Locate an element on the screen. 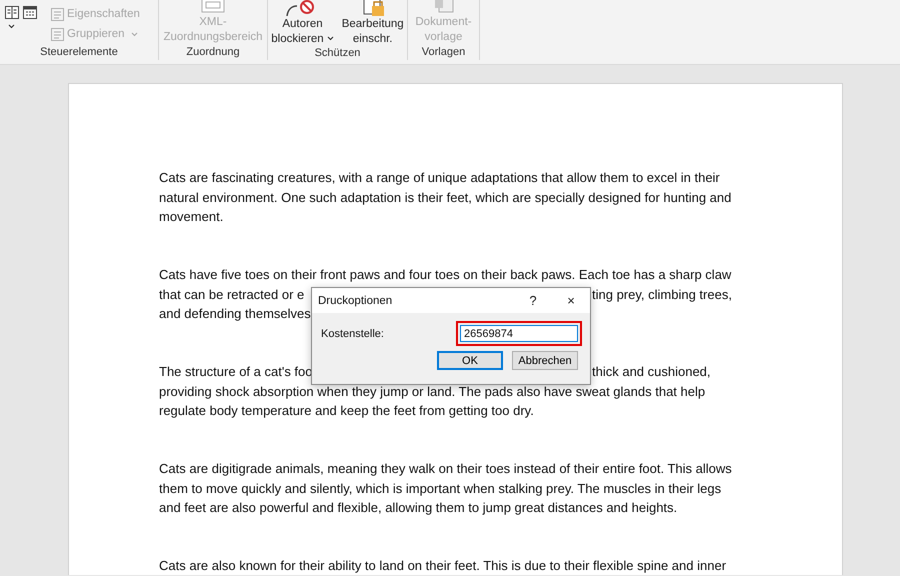  text-line: movement. is located at coordinates (191, 216).